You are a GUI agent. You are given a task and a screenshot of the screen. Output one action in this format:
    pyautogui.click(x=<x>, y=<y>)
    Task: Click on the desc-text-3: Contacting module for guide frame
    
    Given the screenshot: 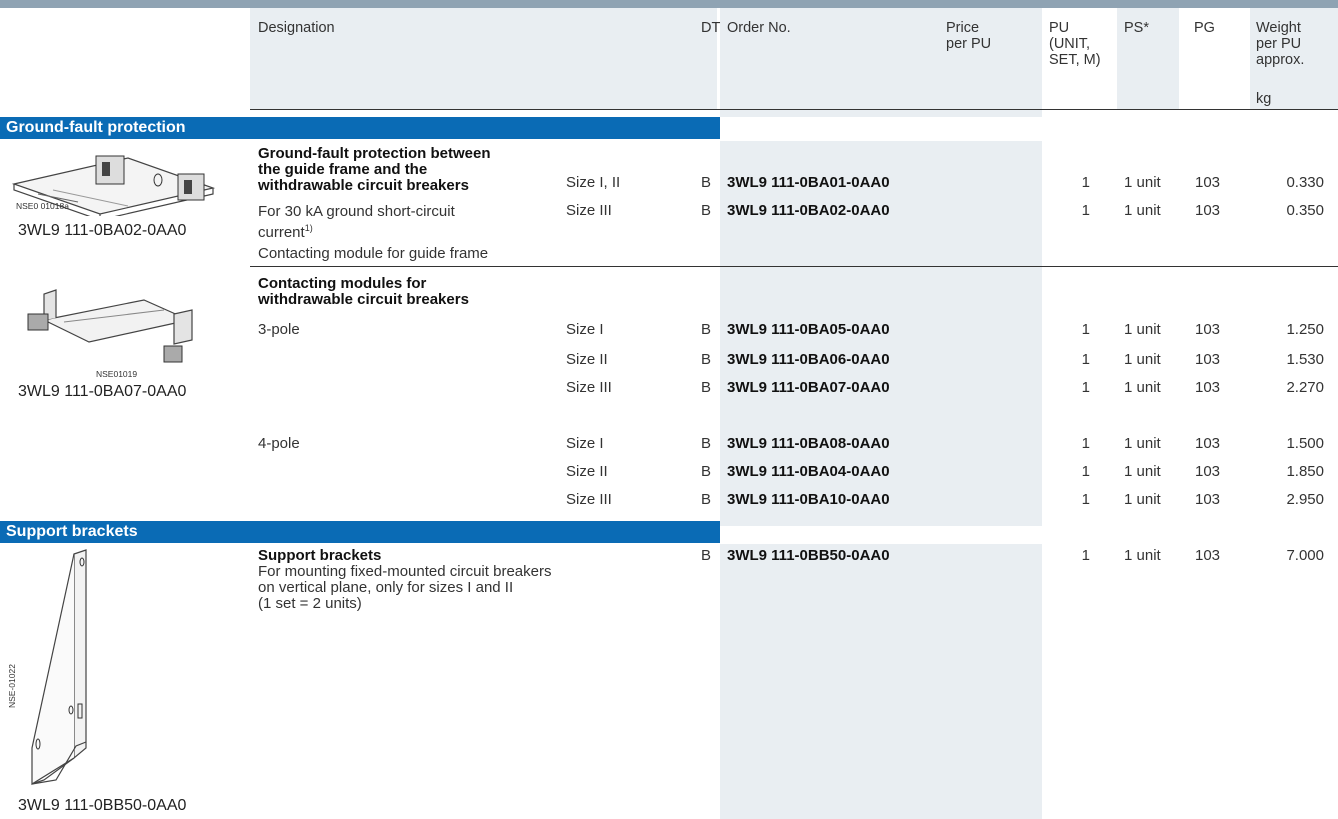 What is the action you would take?
    pyautogui.click(x=373, y=253)
    